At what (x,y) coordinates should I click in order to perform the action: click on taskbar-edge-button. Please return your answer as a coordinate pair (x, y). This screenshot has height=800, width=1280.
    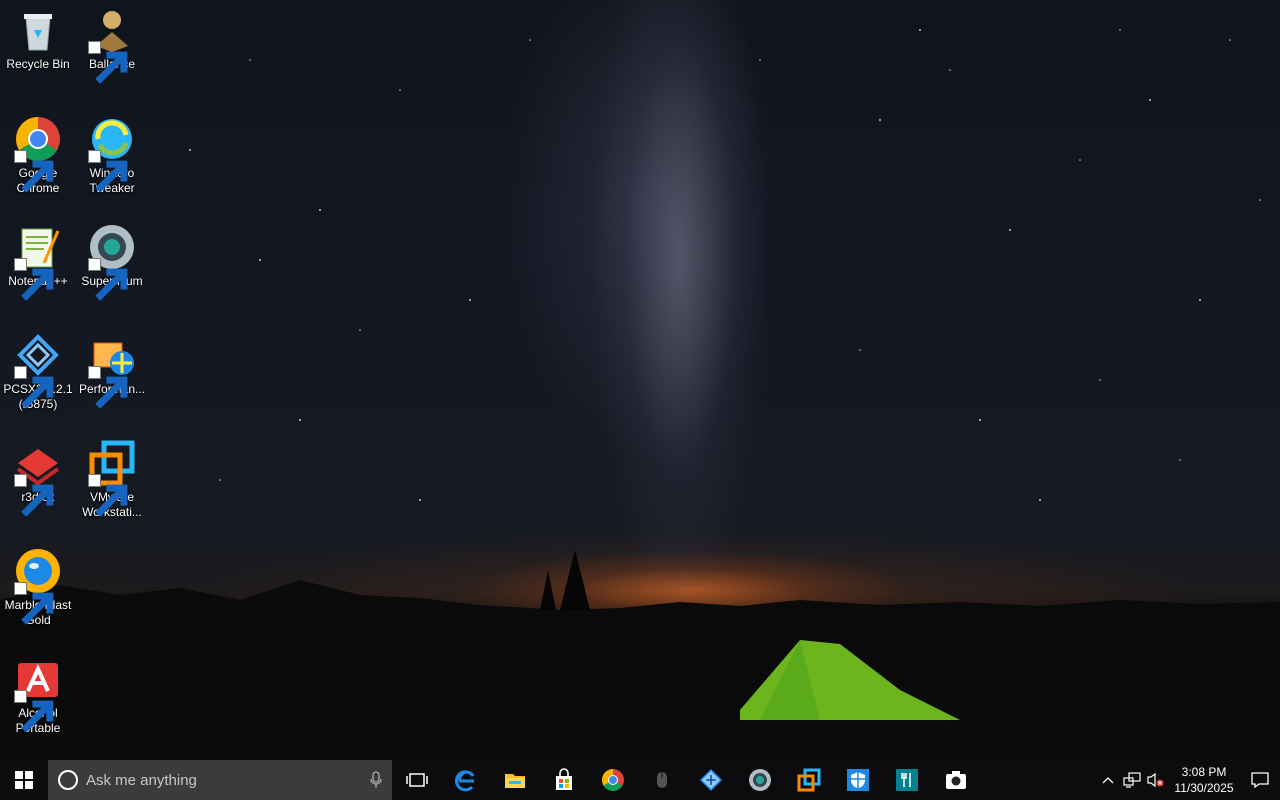
    Looking at the image, I should click on (465, 780).